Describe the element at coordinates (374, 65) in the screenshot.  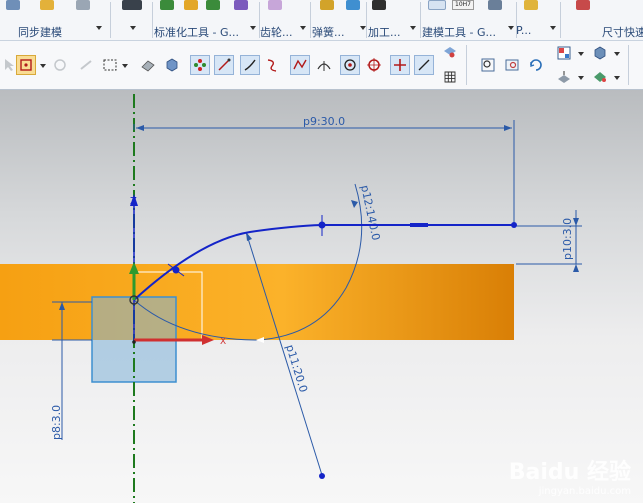
I see `quadrant-point-icon` at that location.